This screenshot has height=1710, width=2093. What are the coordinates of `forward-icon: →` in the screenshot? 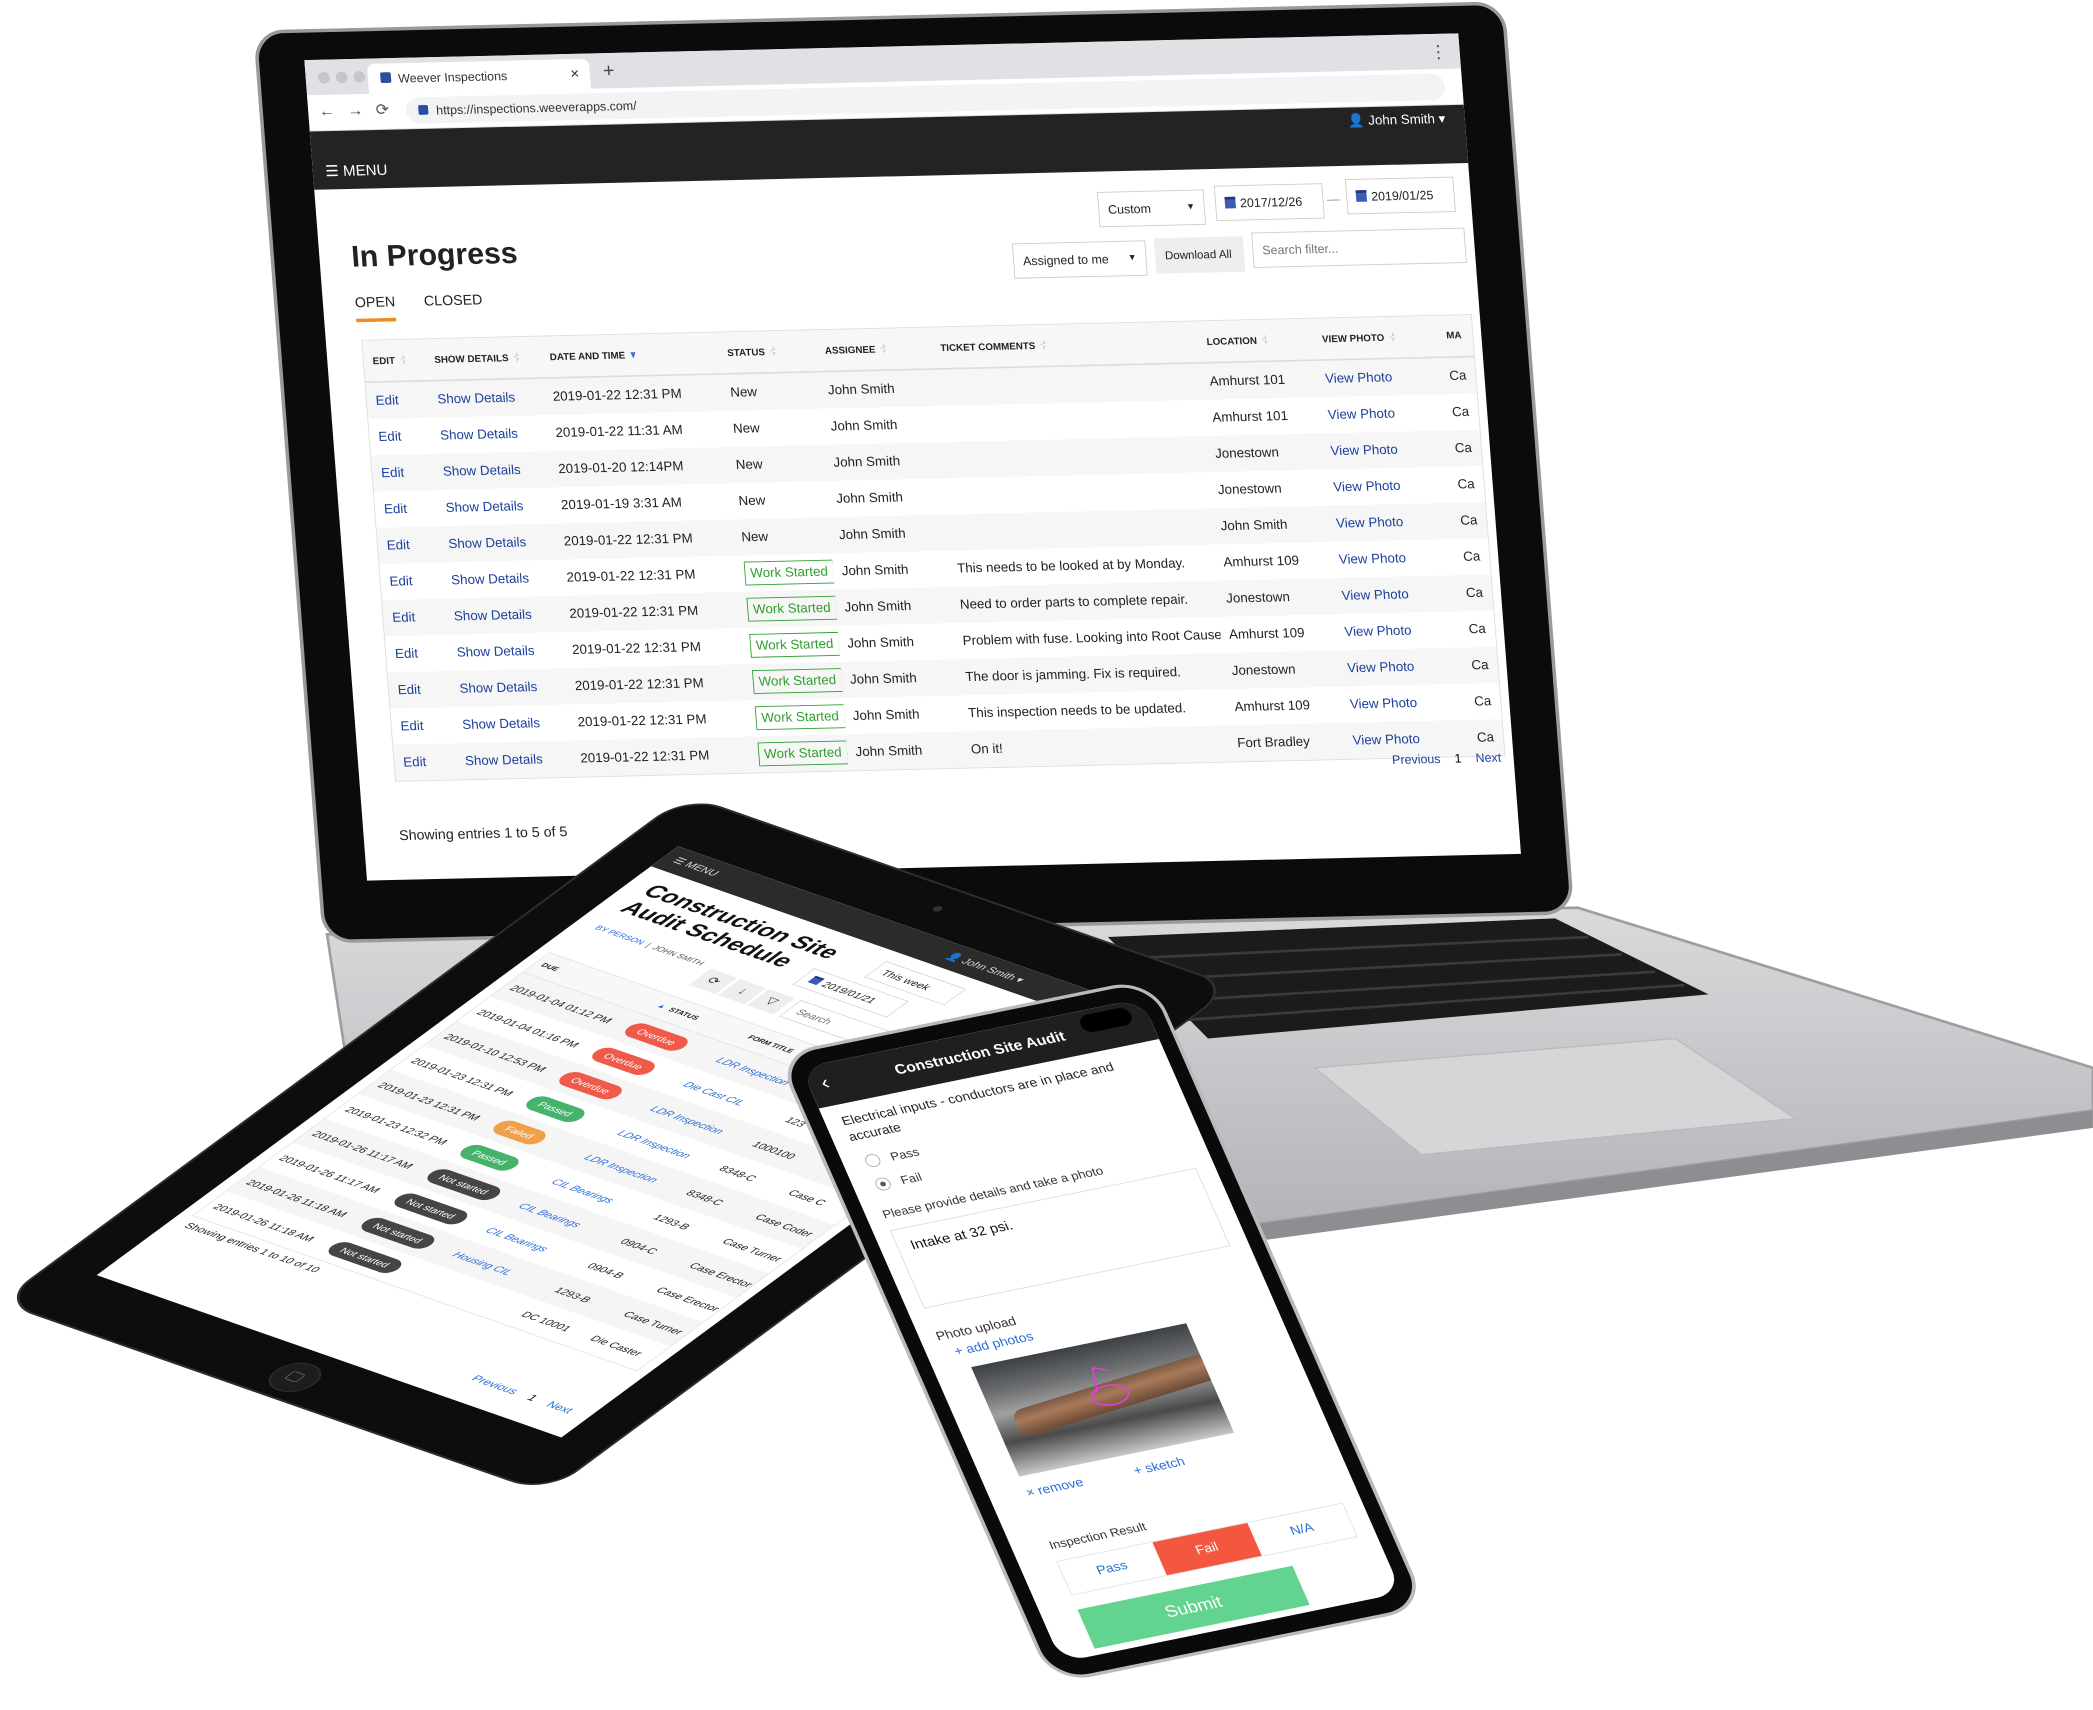 It's located at (355, 110).